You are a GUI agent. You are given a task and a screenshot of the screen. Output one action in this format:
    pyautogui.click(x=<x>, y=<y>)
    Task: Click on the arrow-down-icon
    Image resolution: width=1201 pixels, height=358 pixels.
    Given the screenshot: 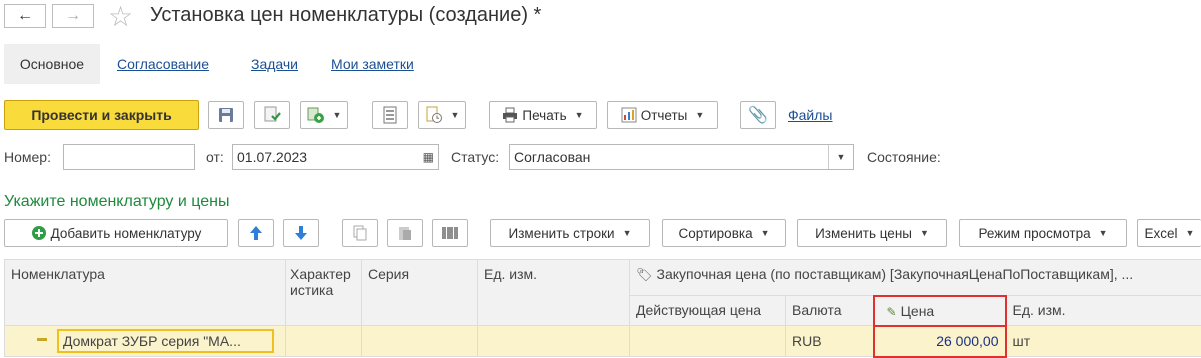 What is the action you would take?
    pyautogui.click(x=301, y=233)
    